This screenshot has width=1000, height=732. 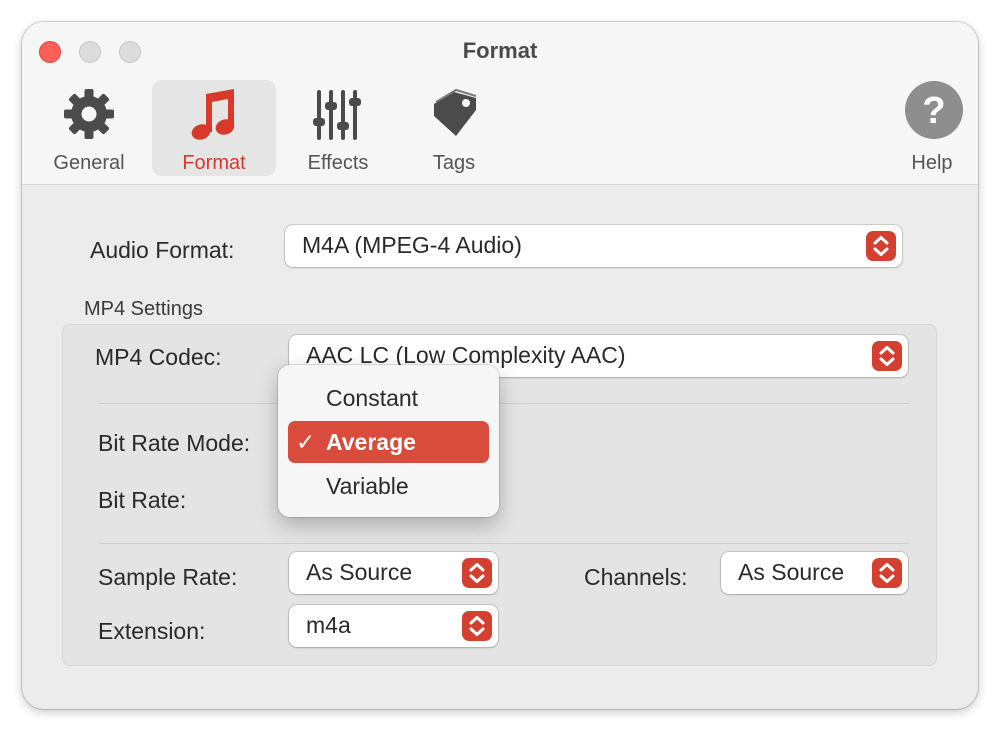 What do you see at coordinates (500, 50) in the screenshot?
I see `window-title: Format` at bounding box center [500, 50].